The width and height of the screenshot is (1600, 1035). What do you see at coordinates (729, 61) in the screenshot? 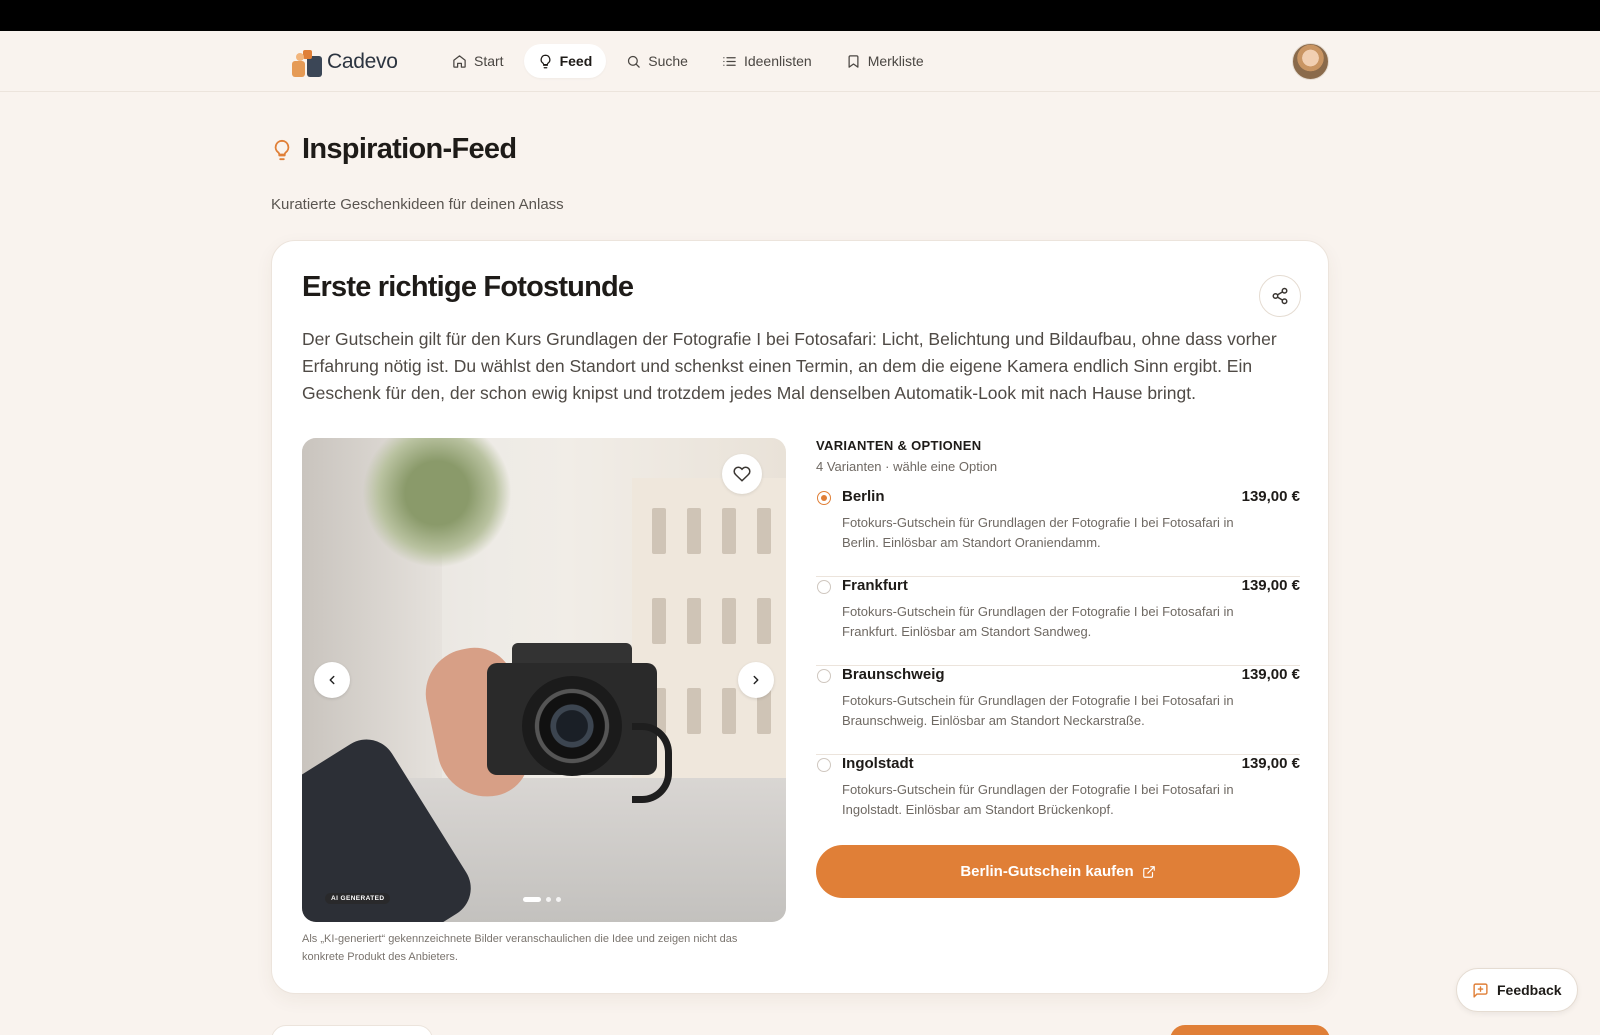
I see `list-icon` at bounding box center [729, 61].